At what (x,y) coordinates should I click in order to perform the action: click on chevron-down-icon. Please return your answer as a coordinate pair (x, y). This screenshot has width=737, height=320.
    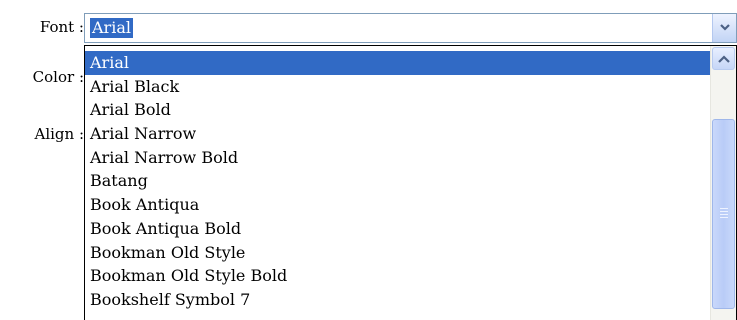
    Looking at the image, I should click on (725, 27).